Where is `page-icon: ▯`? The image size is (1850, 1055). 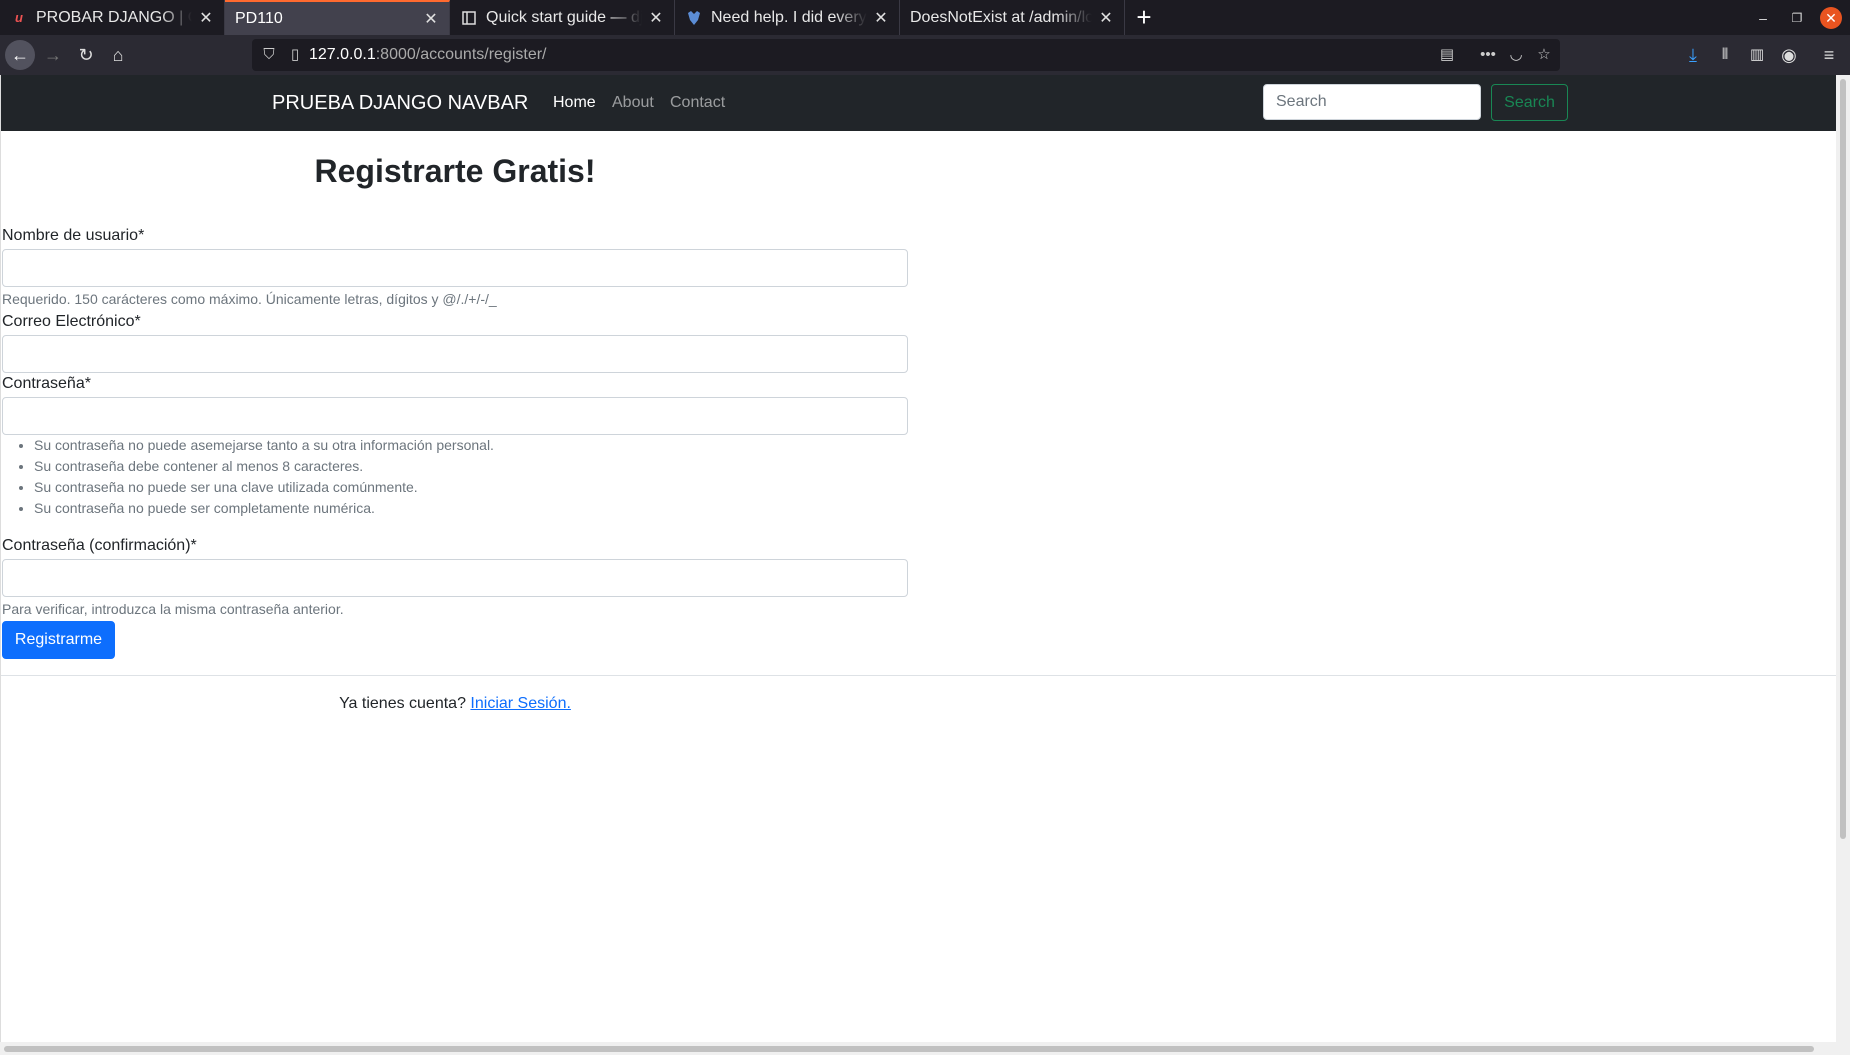 page-icon: ▯ is located at coordinates (295, 55).